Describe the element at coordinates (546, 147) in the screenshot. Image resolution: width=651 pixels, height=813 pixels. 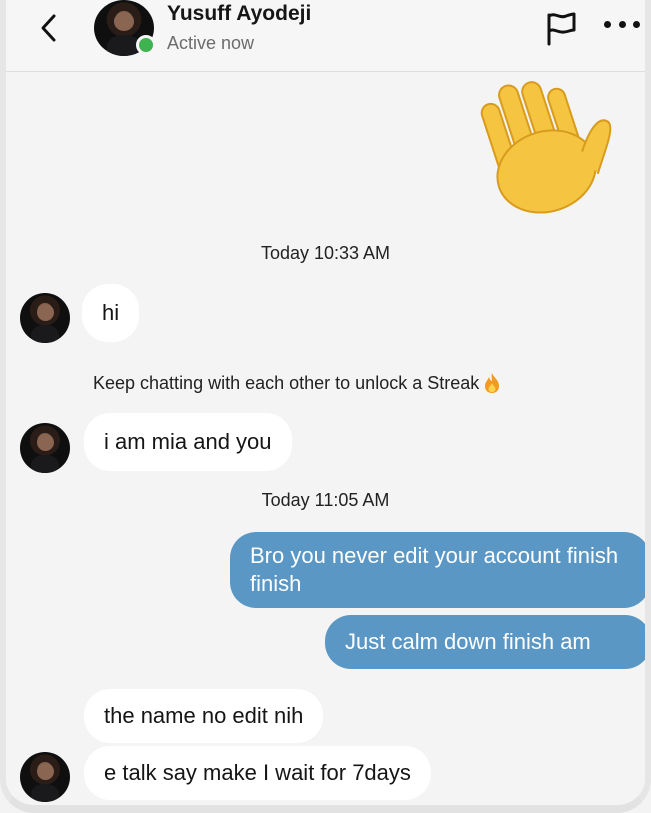
I see `waving-hand-emoji` at that location.